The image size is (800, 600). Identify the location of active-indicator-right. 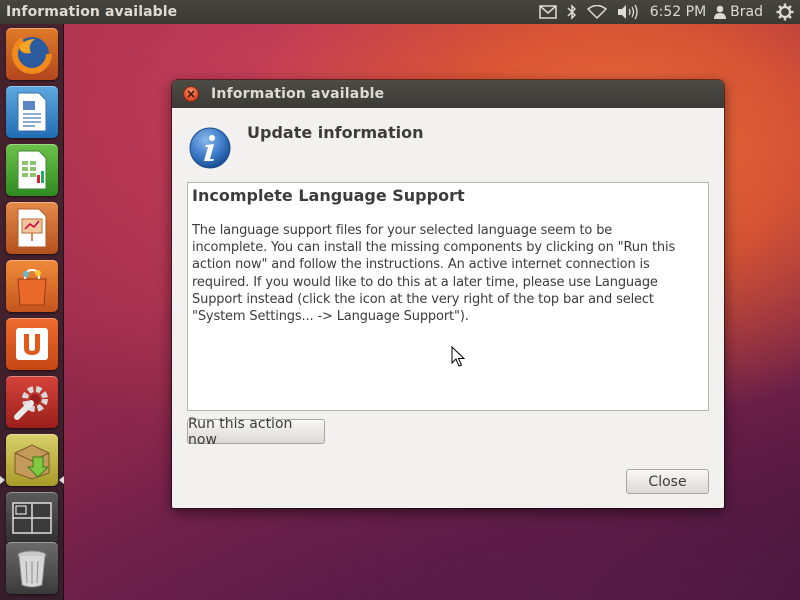
(61, 480).